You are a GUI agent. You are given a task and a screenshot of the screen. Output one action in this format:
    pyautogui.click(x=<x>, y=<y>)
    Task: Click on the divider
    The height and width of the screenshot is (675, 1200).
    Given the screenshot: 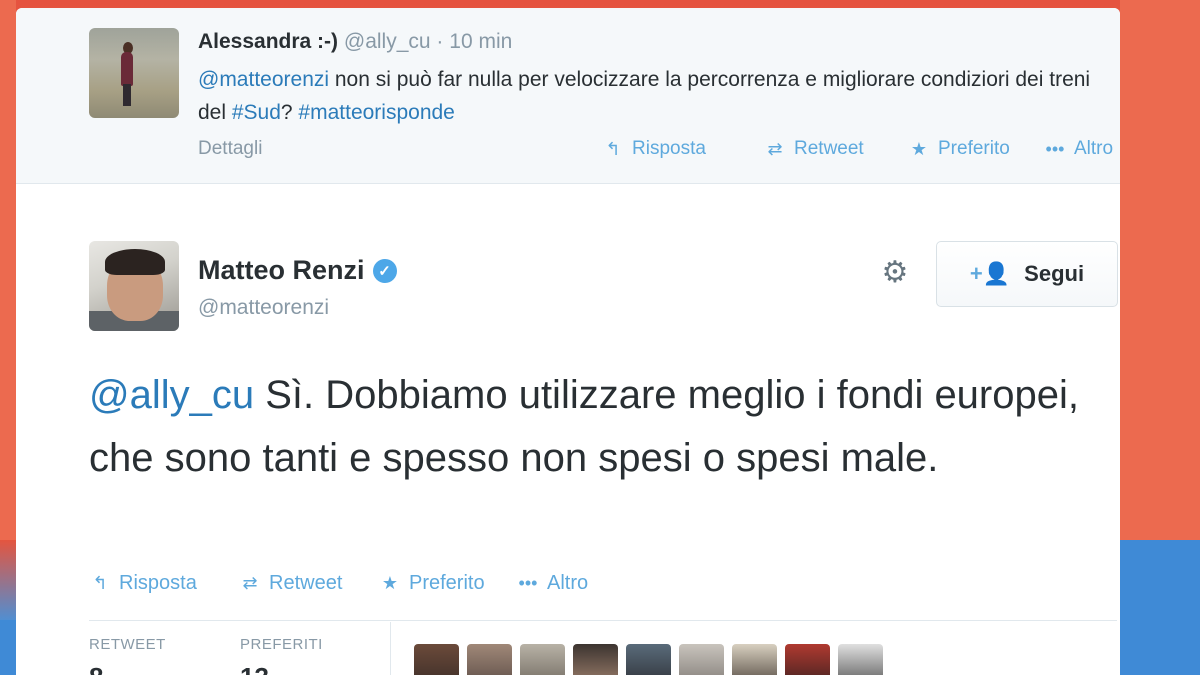 What is the action you would take?
    pyautogui.click(x=603, y=620)
    